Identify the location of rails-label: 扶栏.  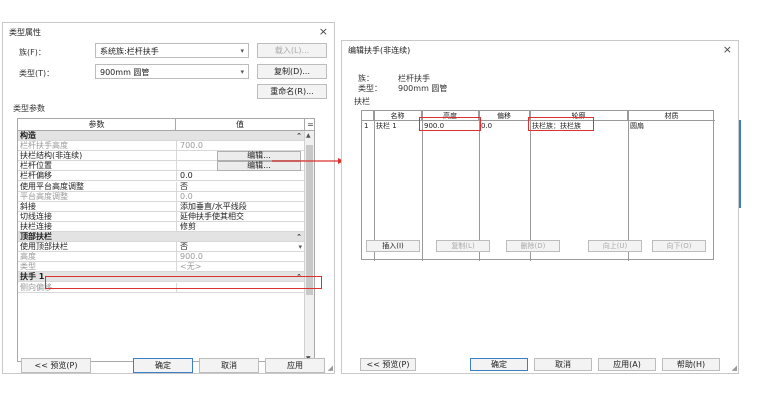
(362, 101).